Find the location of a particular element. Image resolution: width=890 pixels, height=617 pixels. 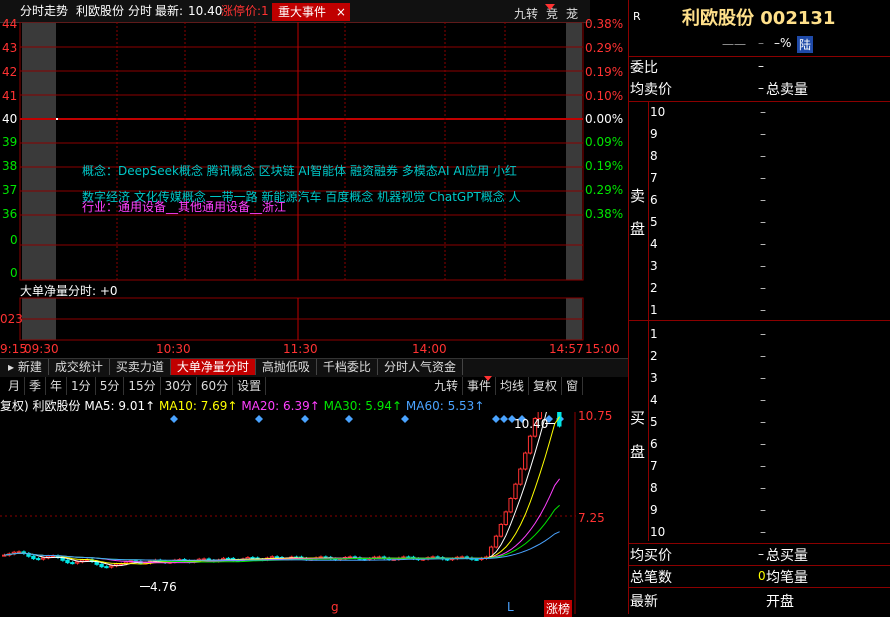

kline-stock-name: 利欧股份 is located at coordinates (56, 406).